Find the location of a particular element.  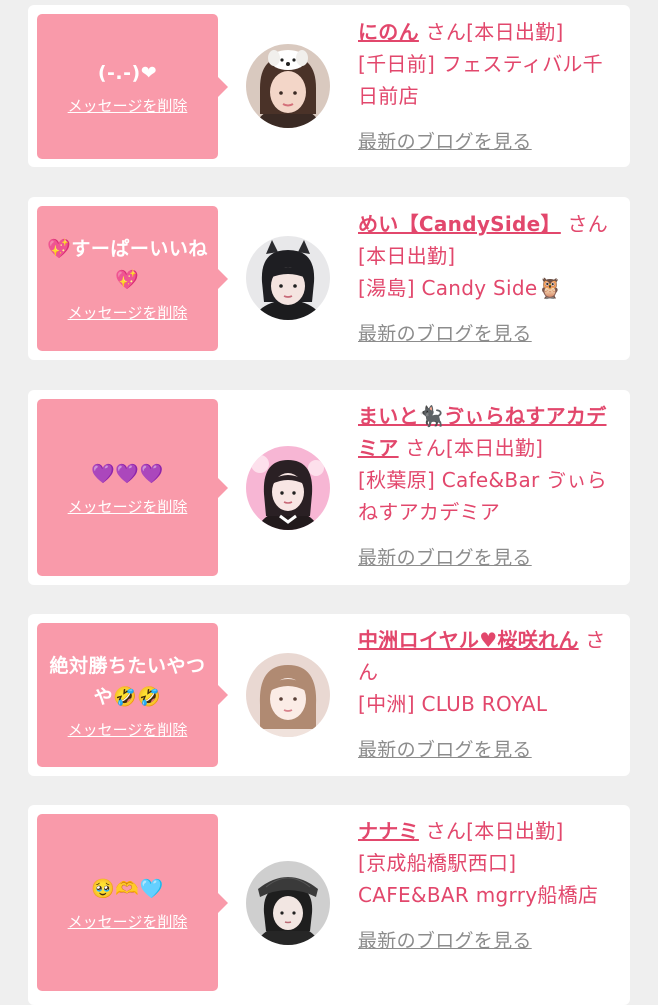

message-text: 絶対勝ちたいやつや🤣🤣 is located at coordinates (127, 681).